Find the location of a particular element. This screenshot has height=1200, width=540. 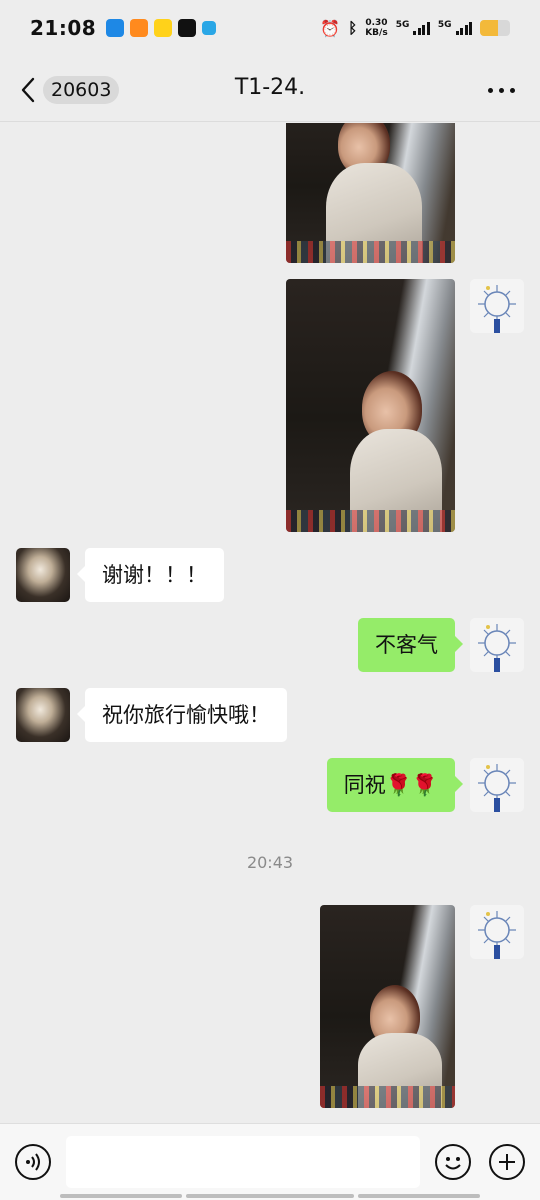

network-type-1: 5G is located at coordinates (402, 25).